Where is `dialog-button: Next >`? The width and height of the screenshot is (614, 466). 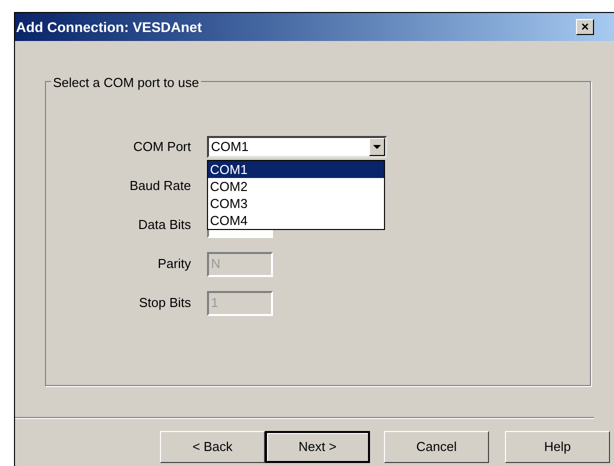
dialog-button: Next > is located at coordinates (317, 447).